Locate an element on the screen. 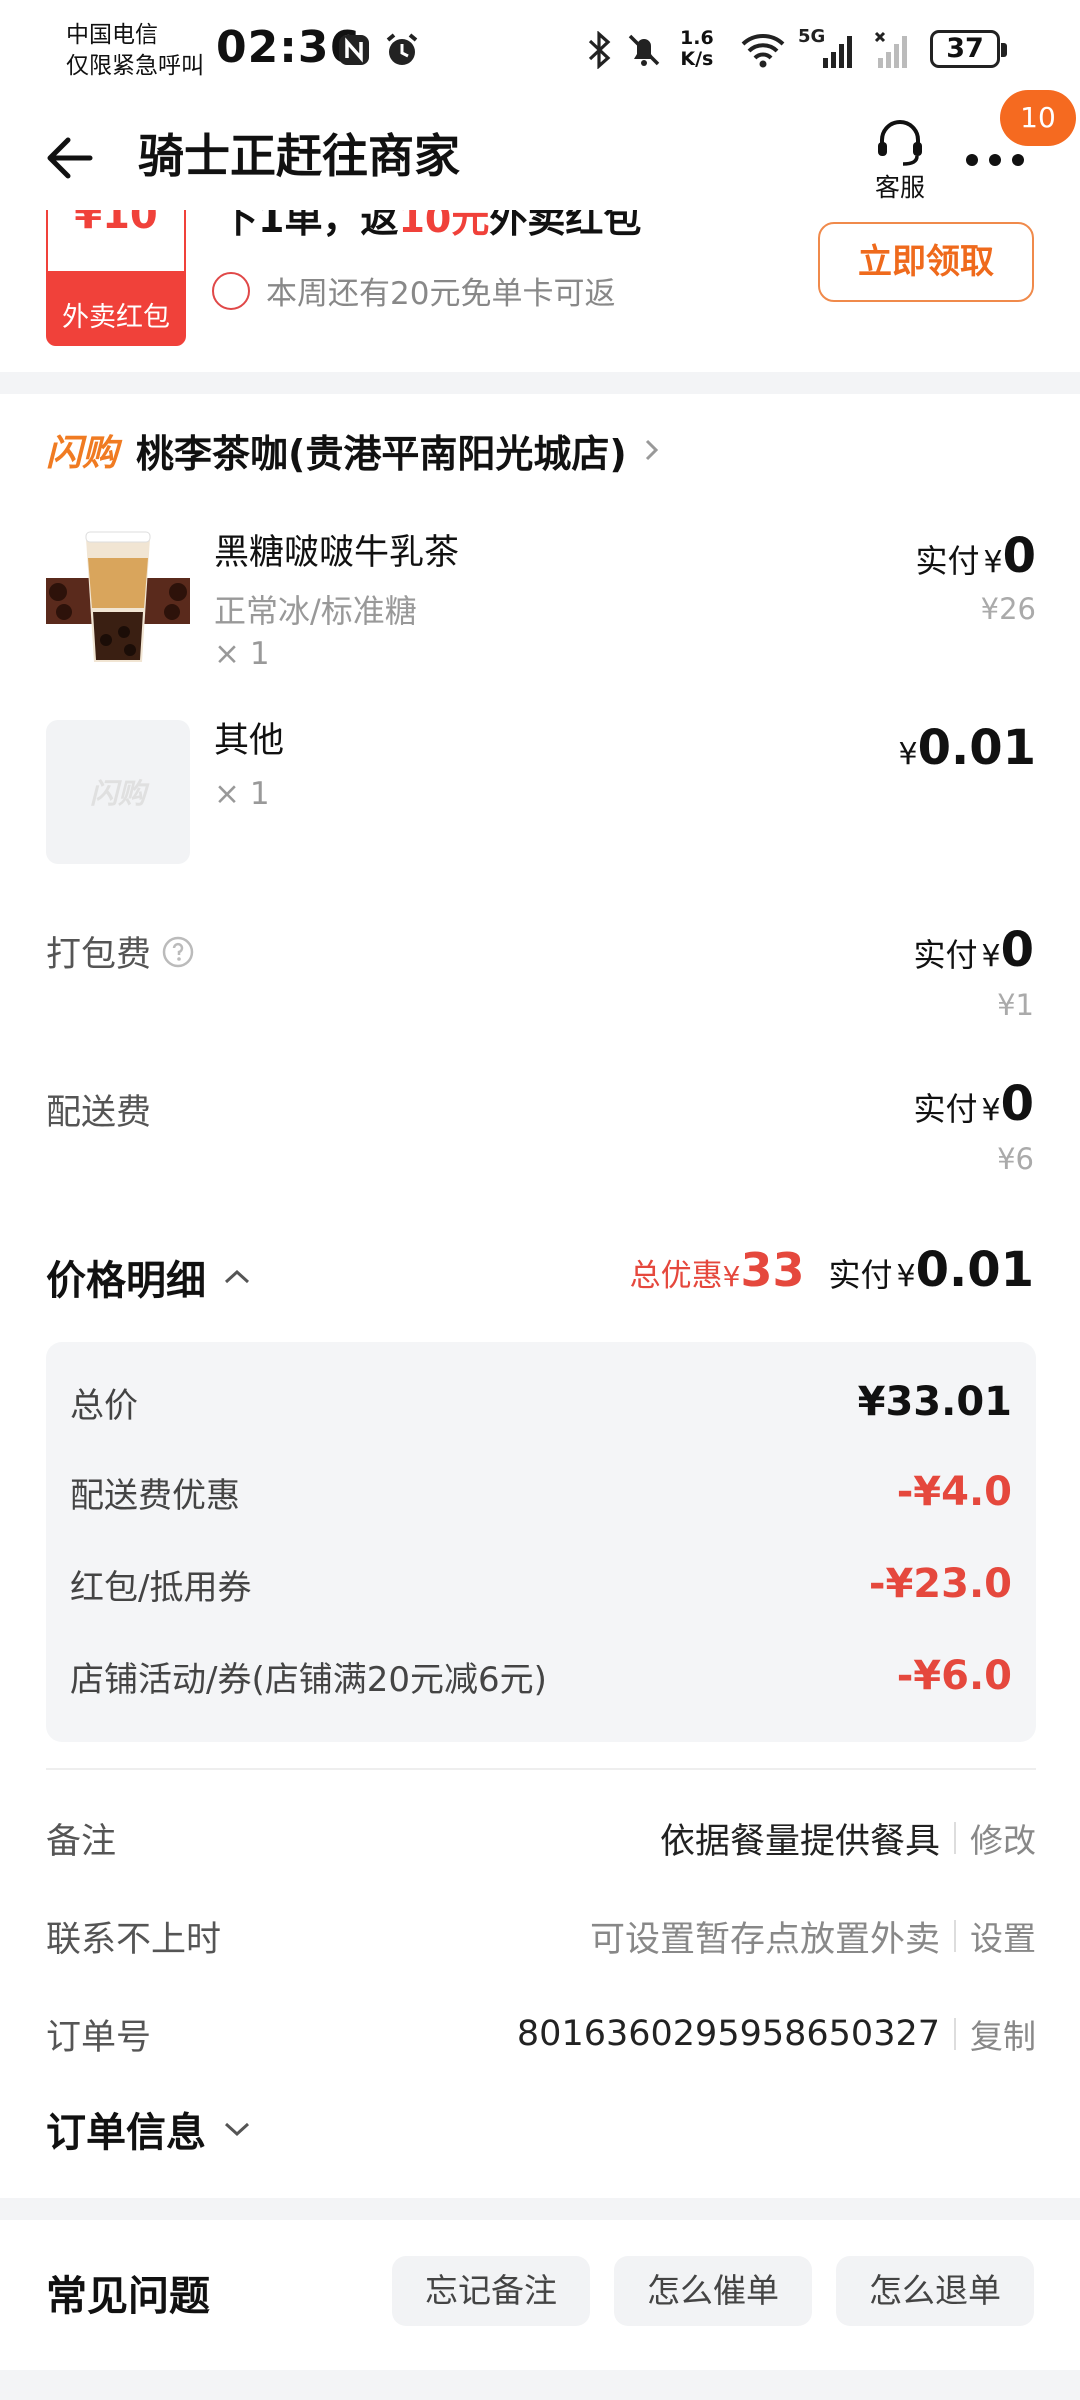  delivery-fee-label: 配送费 is located at coordinates (98, 1109).